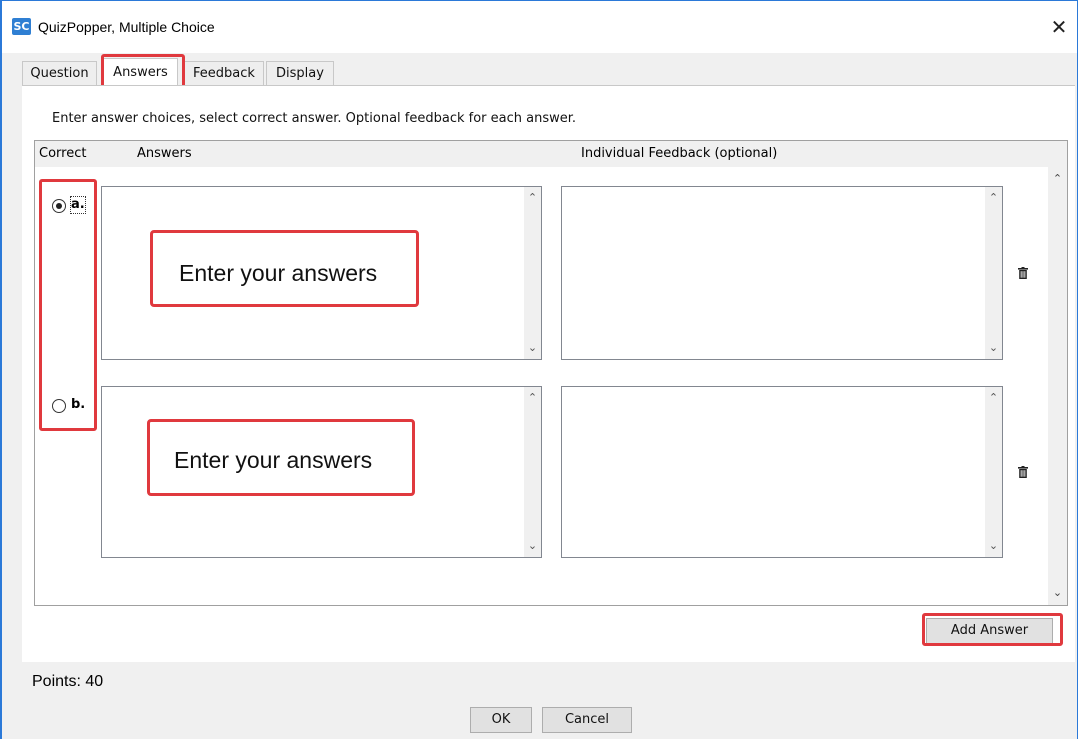  I want to click on feedback-input-b: ⌃ ⌄, so click(782, 472).